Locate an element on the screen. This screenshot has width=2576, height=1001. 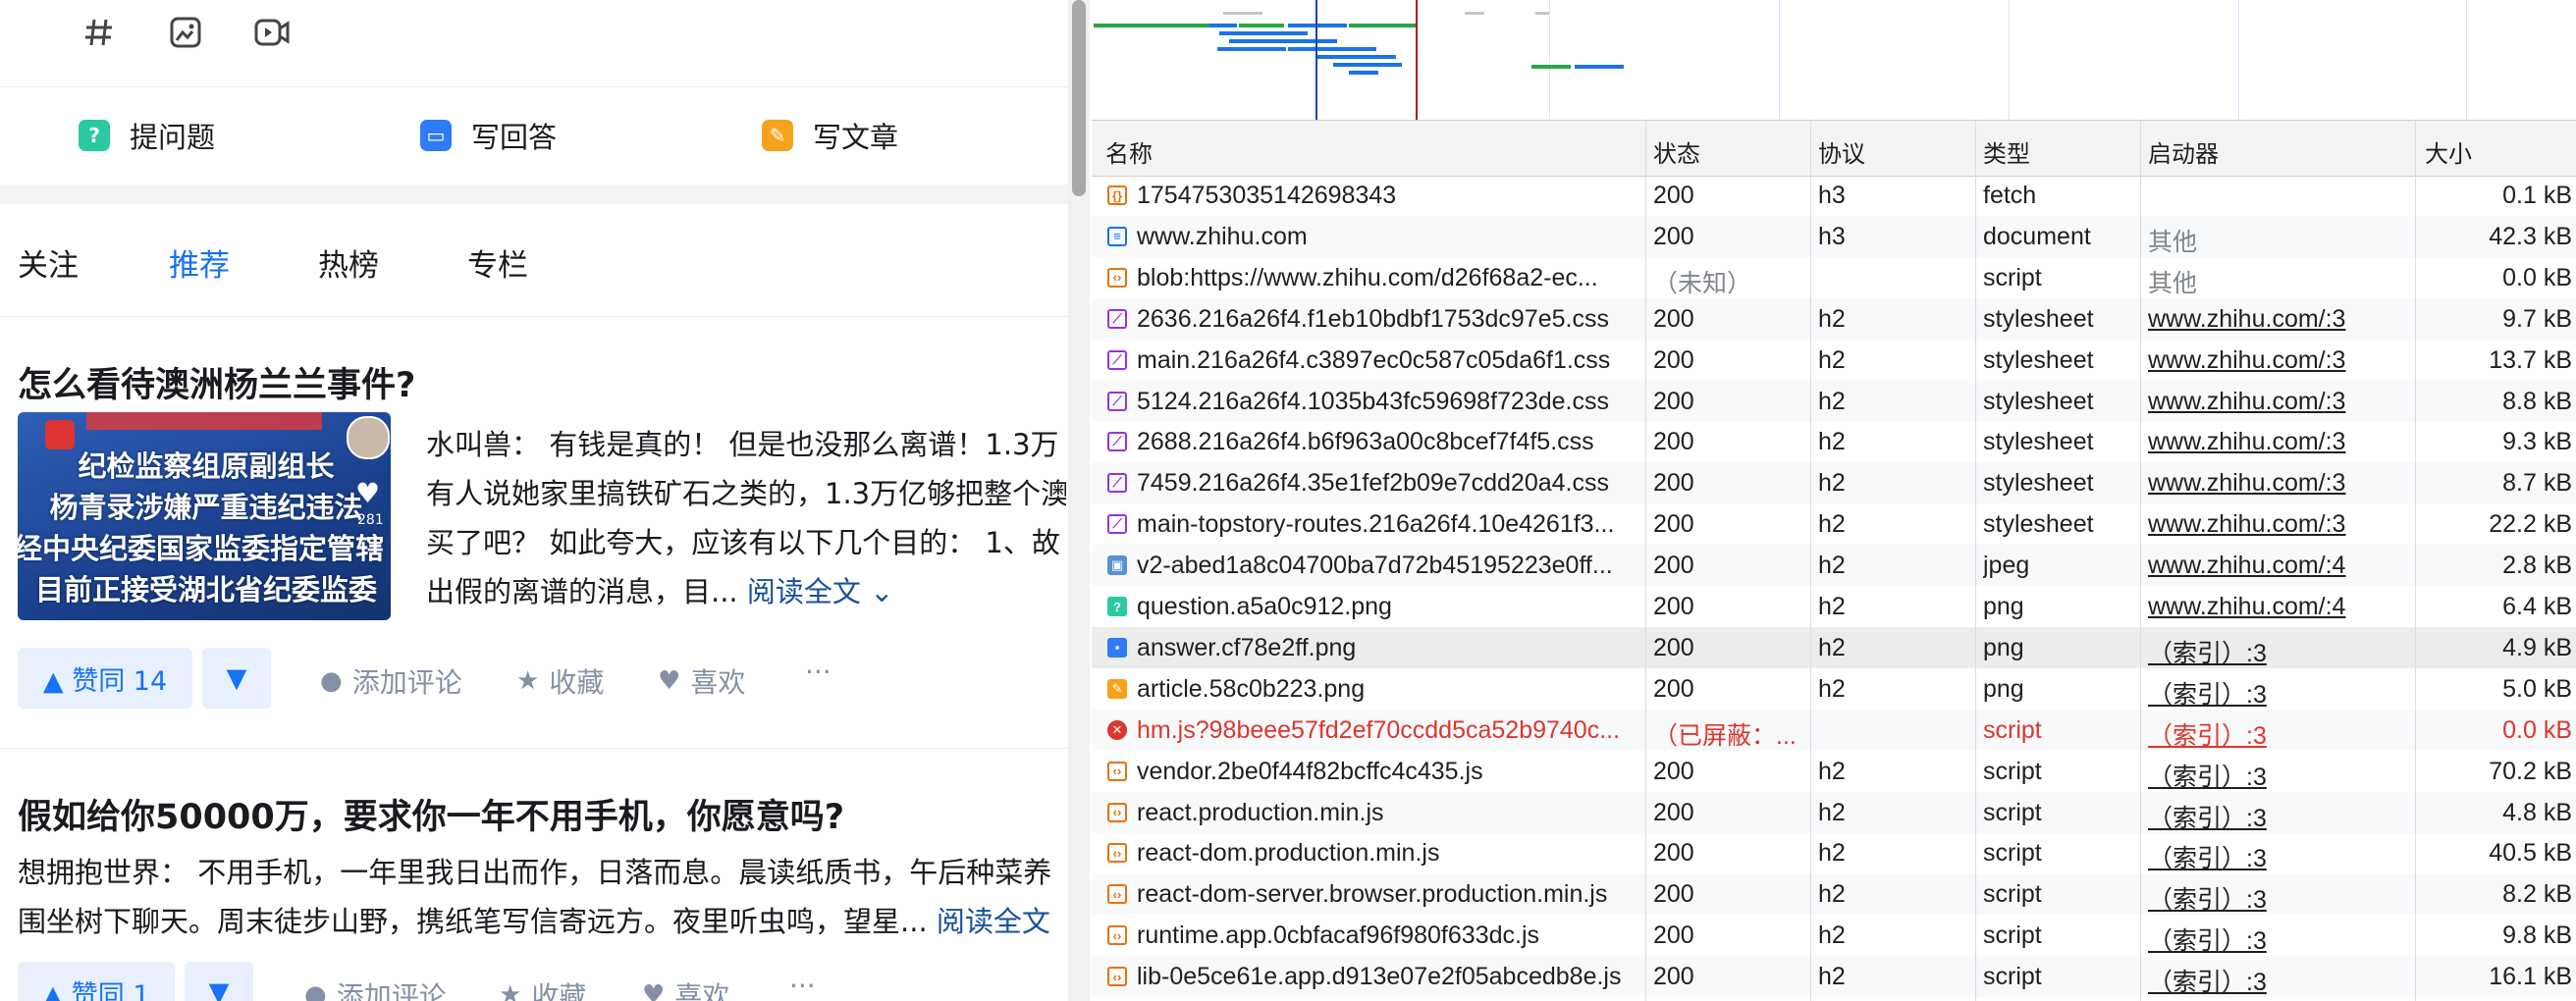
column-header-status: 状态 is located at coordinates (1676, 151).